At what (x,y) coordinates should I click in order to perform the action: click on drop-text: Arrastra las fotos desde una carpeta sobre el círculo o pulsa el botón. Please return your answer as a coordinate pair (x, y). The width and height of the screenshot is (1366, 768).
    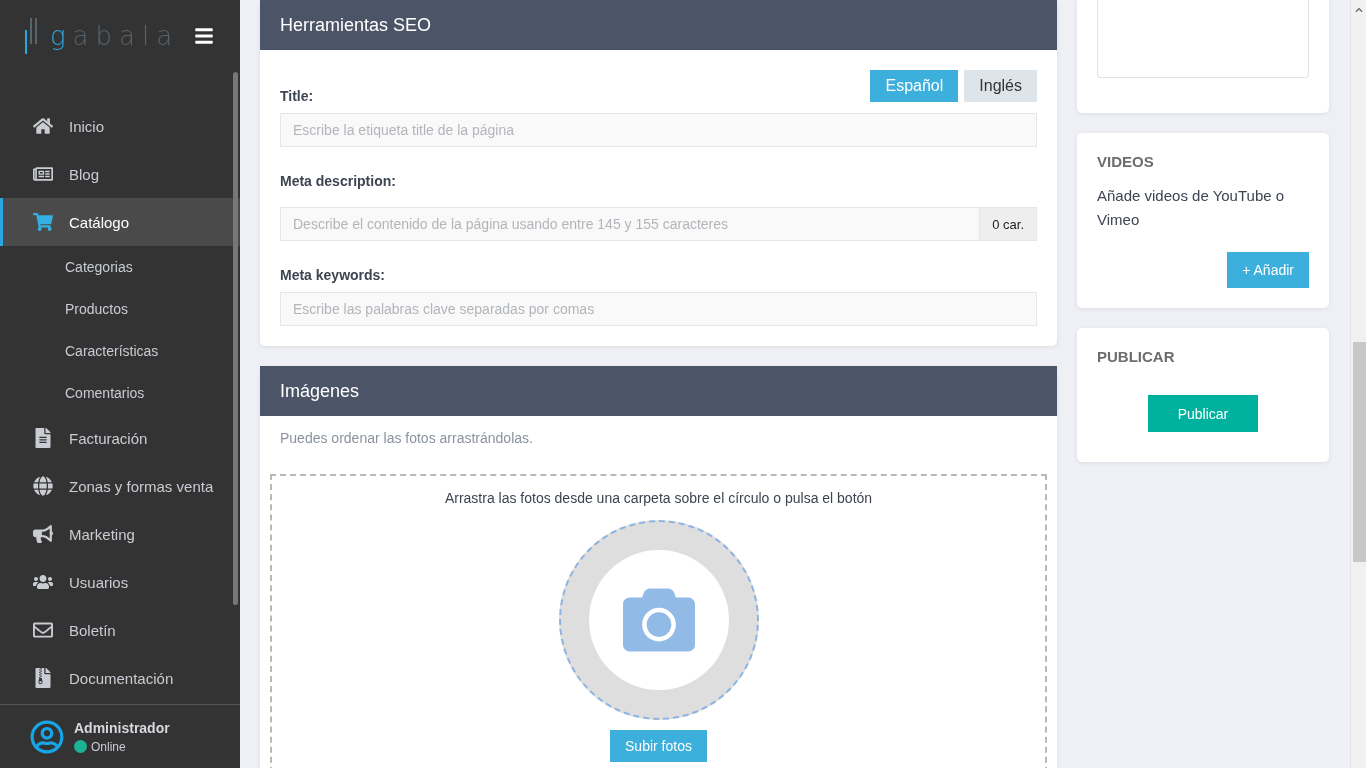
    Looking at the image, I should click on (658, 498).